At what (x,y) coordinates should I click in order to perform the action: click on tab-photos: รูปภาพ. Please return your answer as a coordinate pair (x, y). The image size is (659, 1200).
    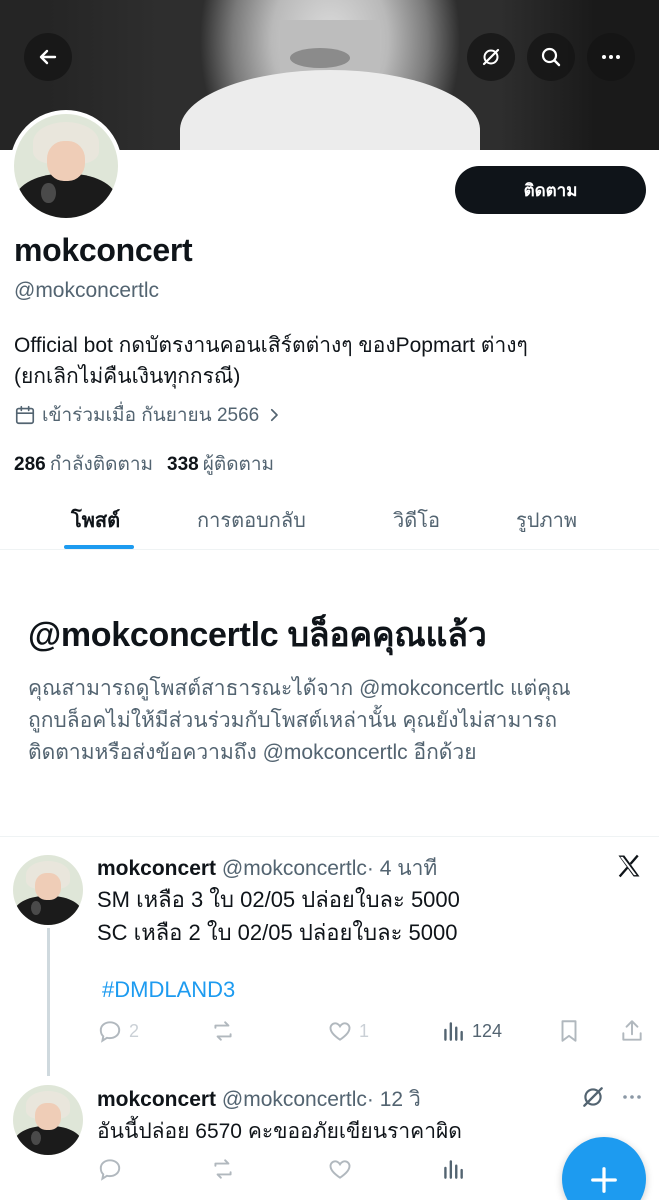
    Looking at the image, I should click on (546, 520).